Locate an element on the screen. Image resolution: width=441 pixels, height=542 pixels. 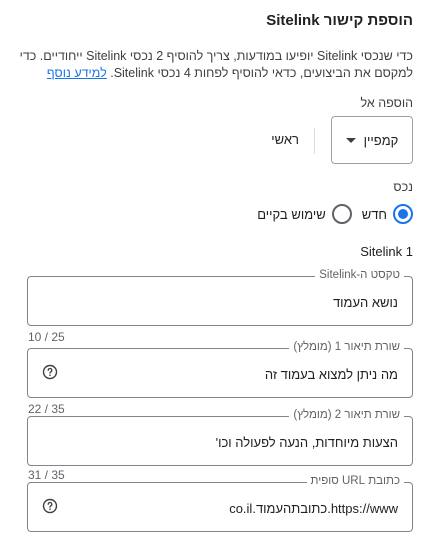
description-1-value: מה ניתן למצוא בעמוד זה is located at coordinates (331, 374).